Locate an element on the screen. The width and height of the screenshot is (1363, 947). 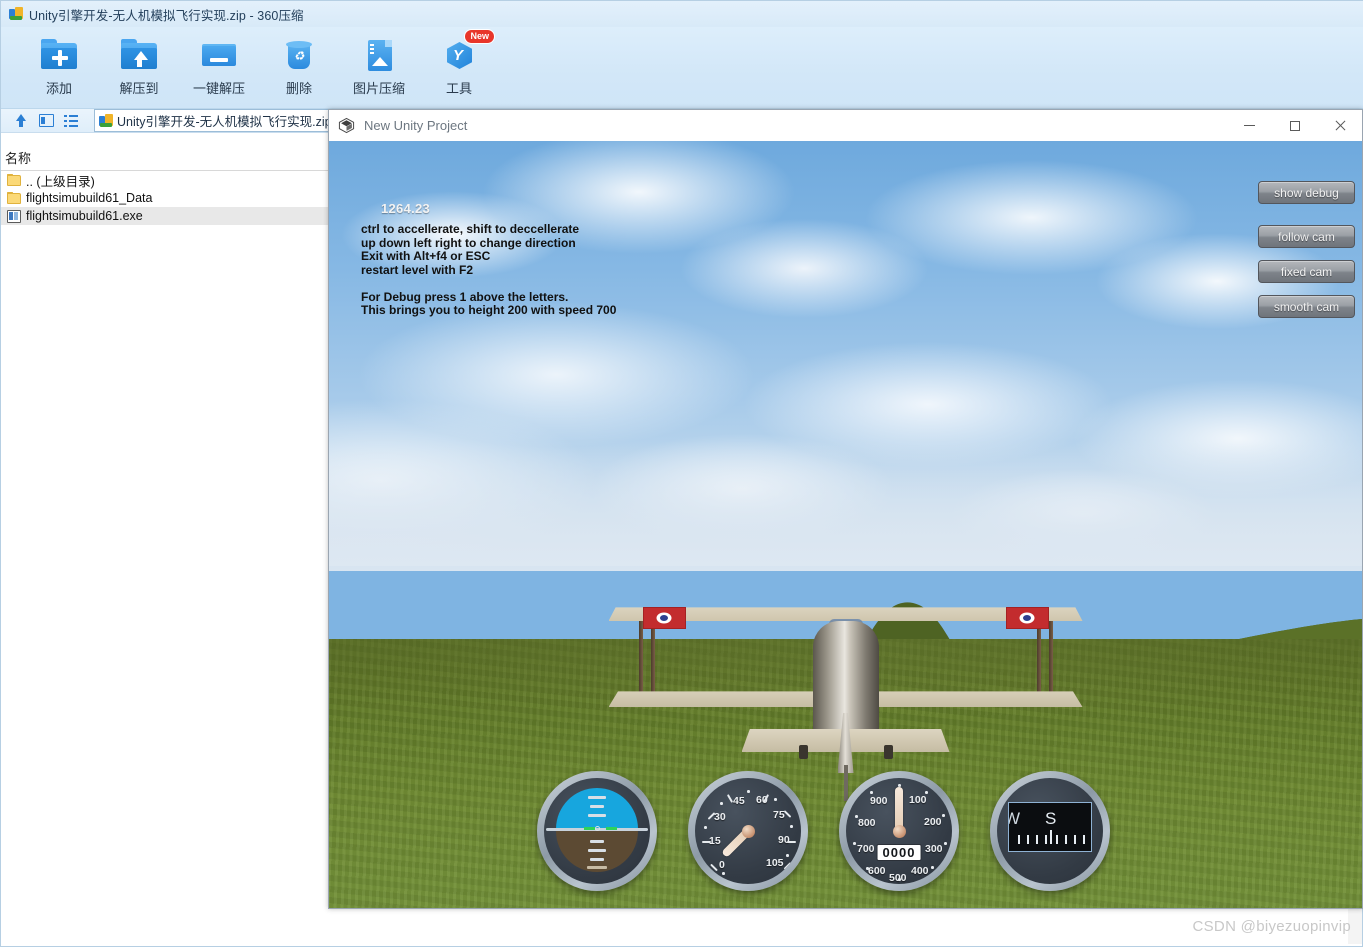
minimize-icon is located at coordinates (1249, 125).